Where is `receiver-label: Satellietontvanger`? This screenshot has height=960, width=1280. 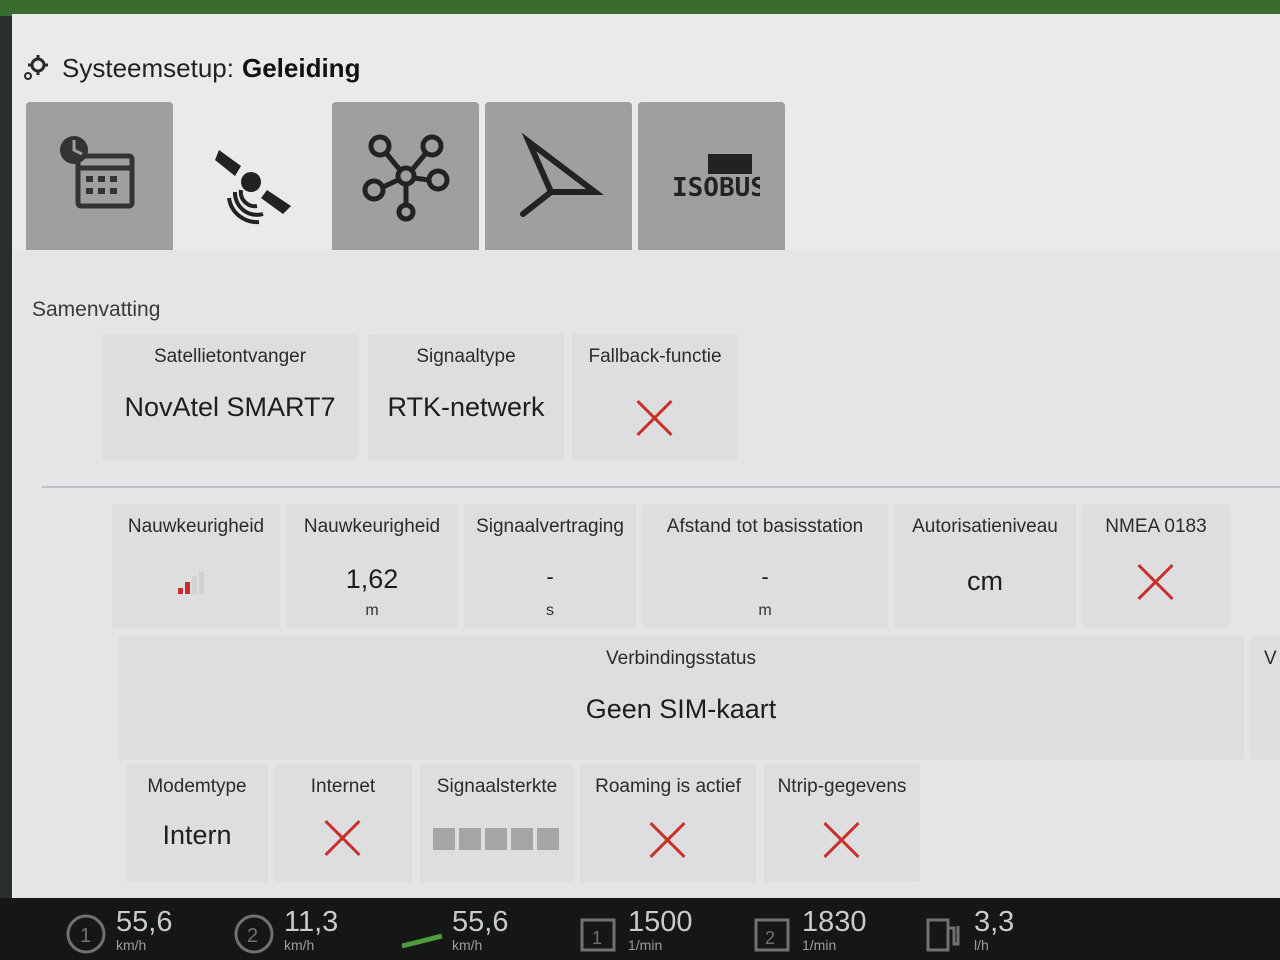
receiver-label: Satellietontvanger is located at coordinates (230, 356).